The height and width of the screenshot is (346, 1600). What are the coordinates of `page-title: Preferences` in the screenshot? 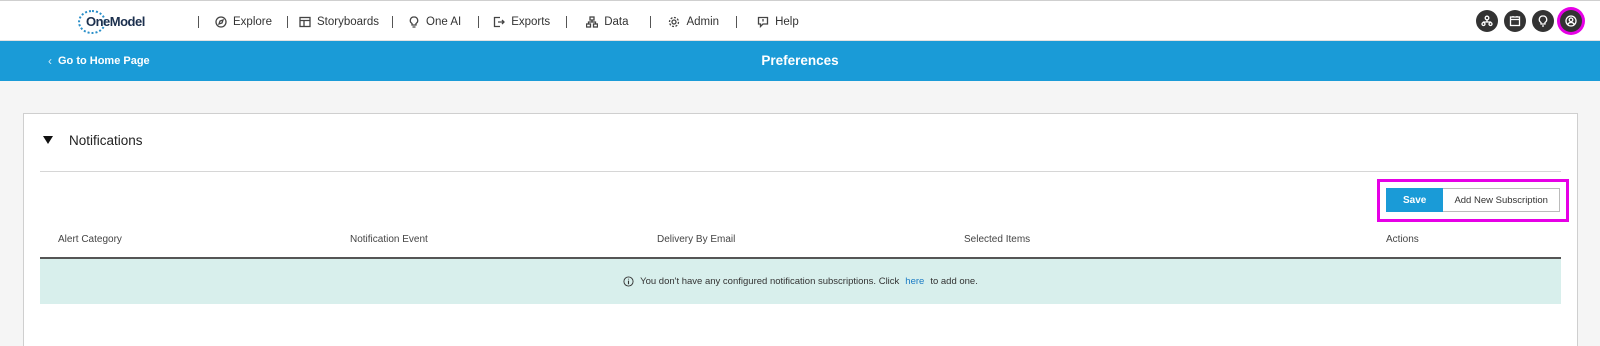 It's located at (800, 60).